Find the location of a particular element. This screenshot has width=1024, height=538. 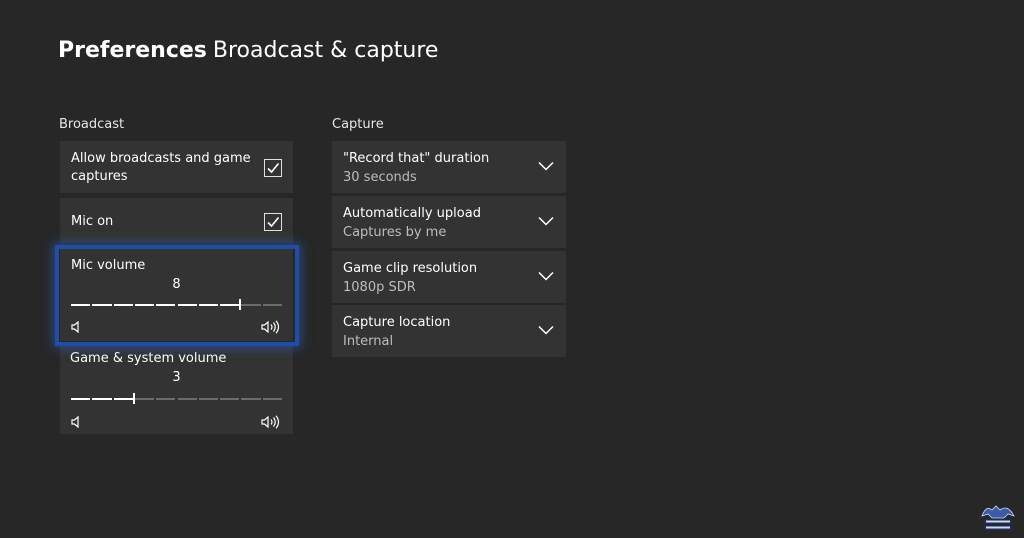

auto-upload-value: Captures by me is located at coordinates (395, 232).